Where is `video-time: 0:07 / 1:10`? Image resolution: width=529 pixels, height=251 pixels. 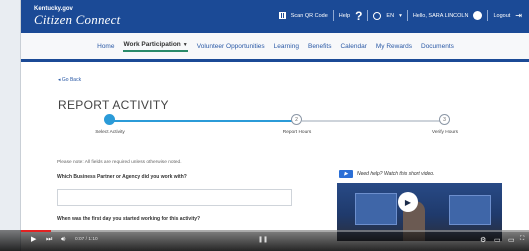 video-time: 0:07 / 1:10 is located at coordinates (86, 239).